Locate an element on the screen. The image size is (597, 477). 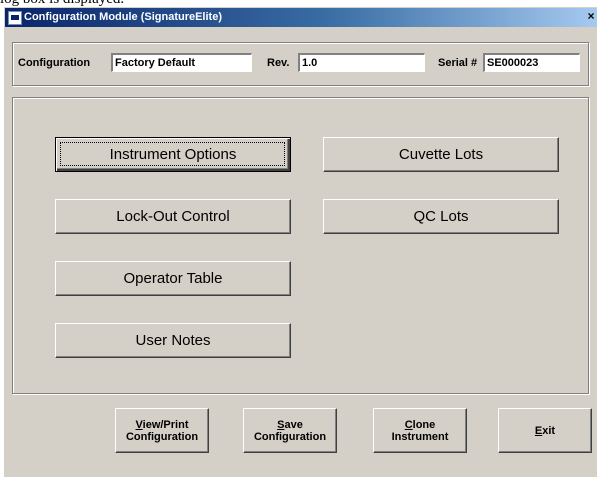
instrument-options-label: Instrument Options is located at coordinates (173, 154).